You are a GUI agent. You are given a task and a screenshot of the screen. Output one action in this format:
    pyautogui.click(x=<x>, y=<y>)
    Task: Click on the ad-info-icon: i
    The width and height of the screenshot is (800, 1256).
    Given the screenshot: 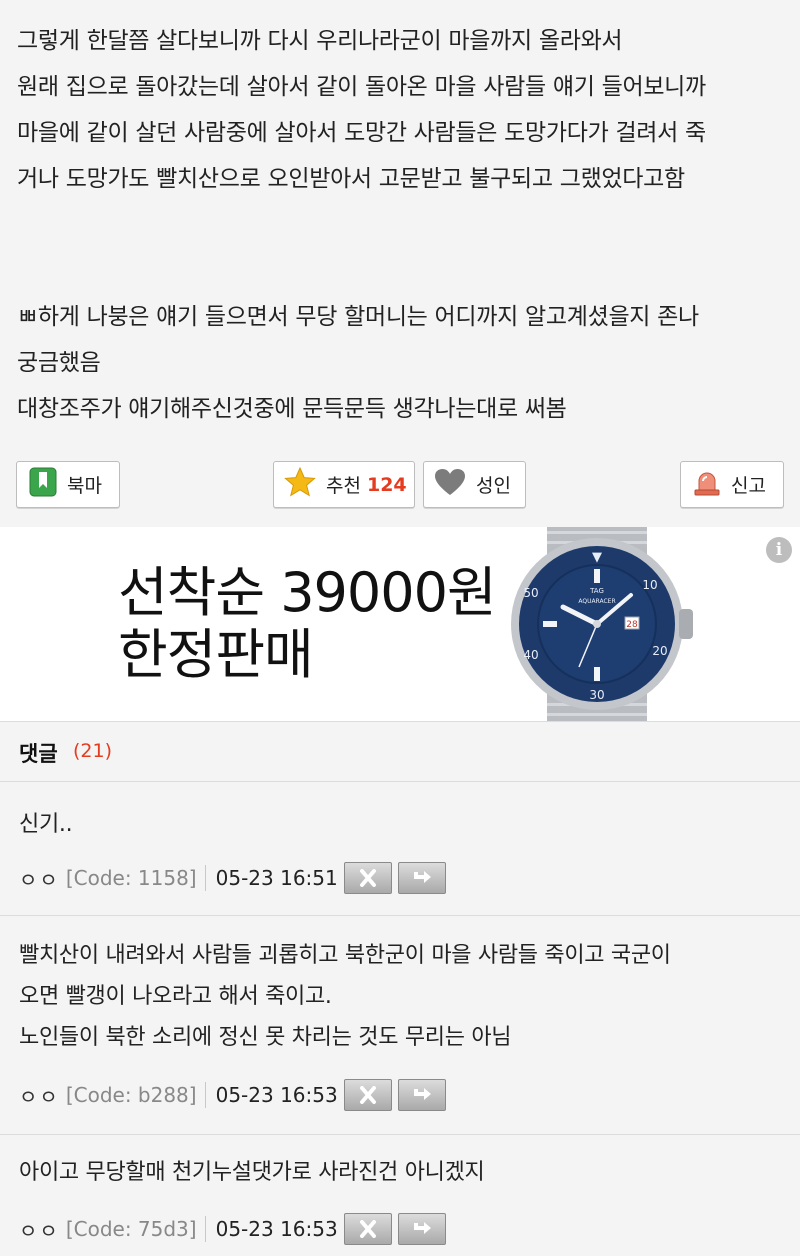 What is the action you would take?
    pyautogui.click(x=779, y=550)
    